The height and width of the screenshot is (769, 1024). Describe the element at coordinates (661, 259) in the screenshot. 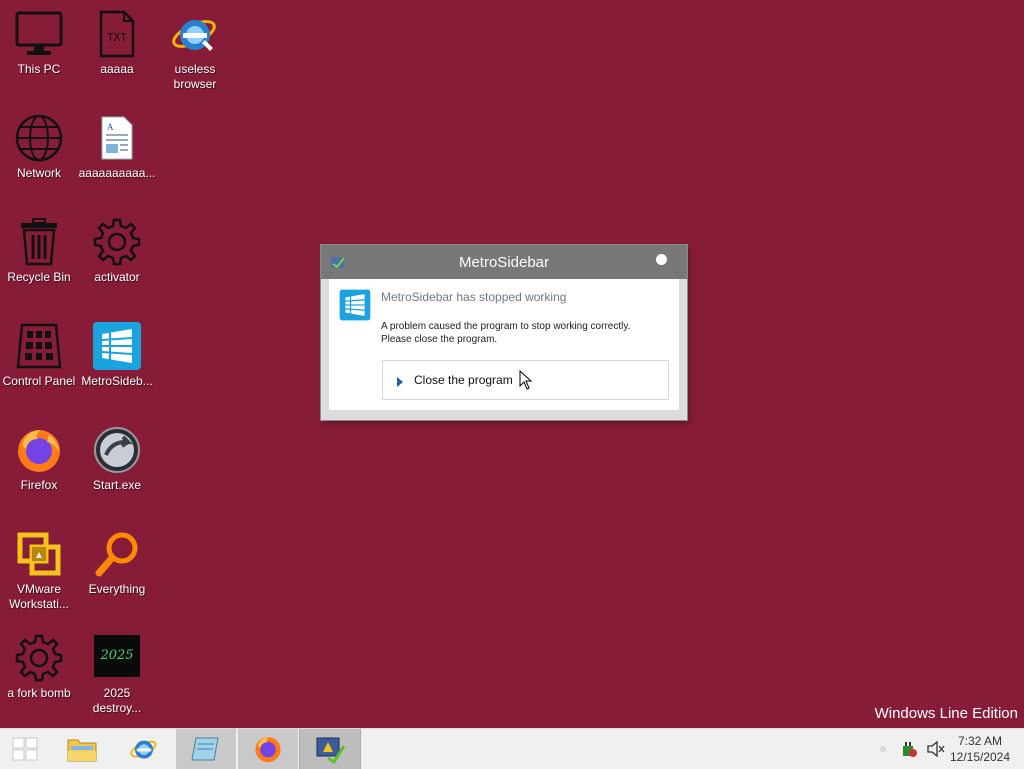

I see `close-button` at that location.